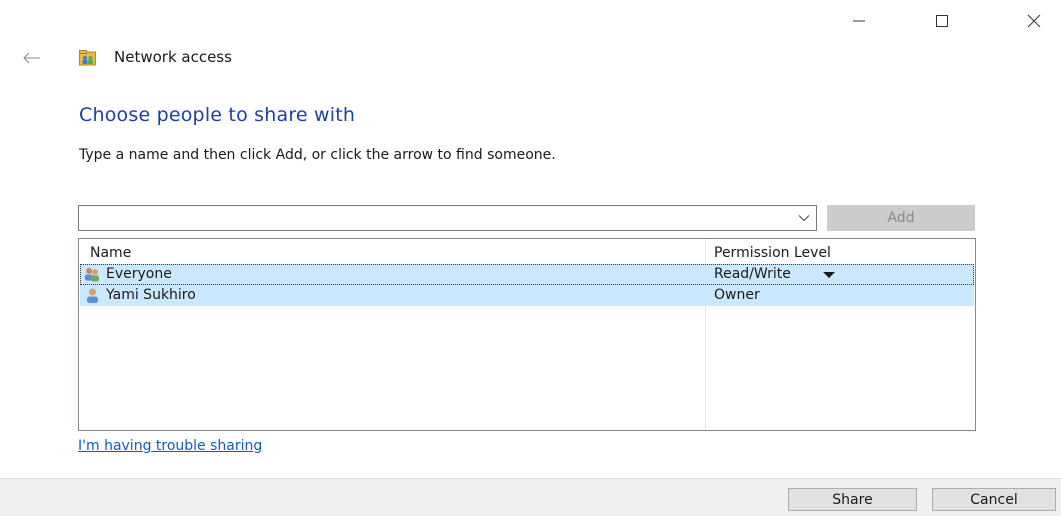 The height and width of the screenshot is (516, 1061). I want to click on back-arrow-icon, so click(31, 58).